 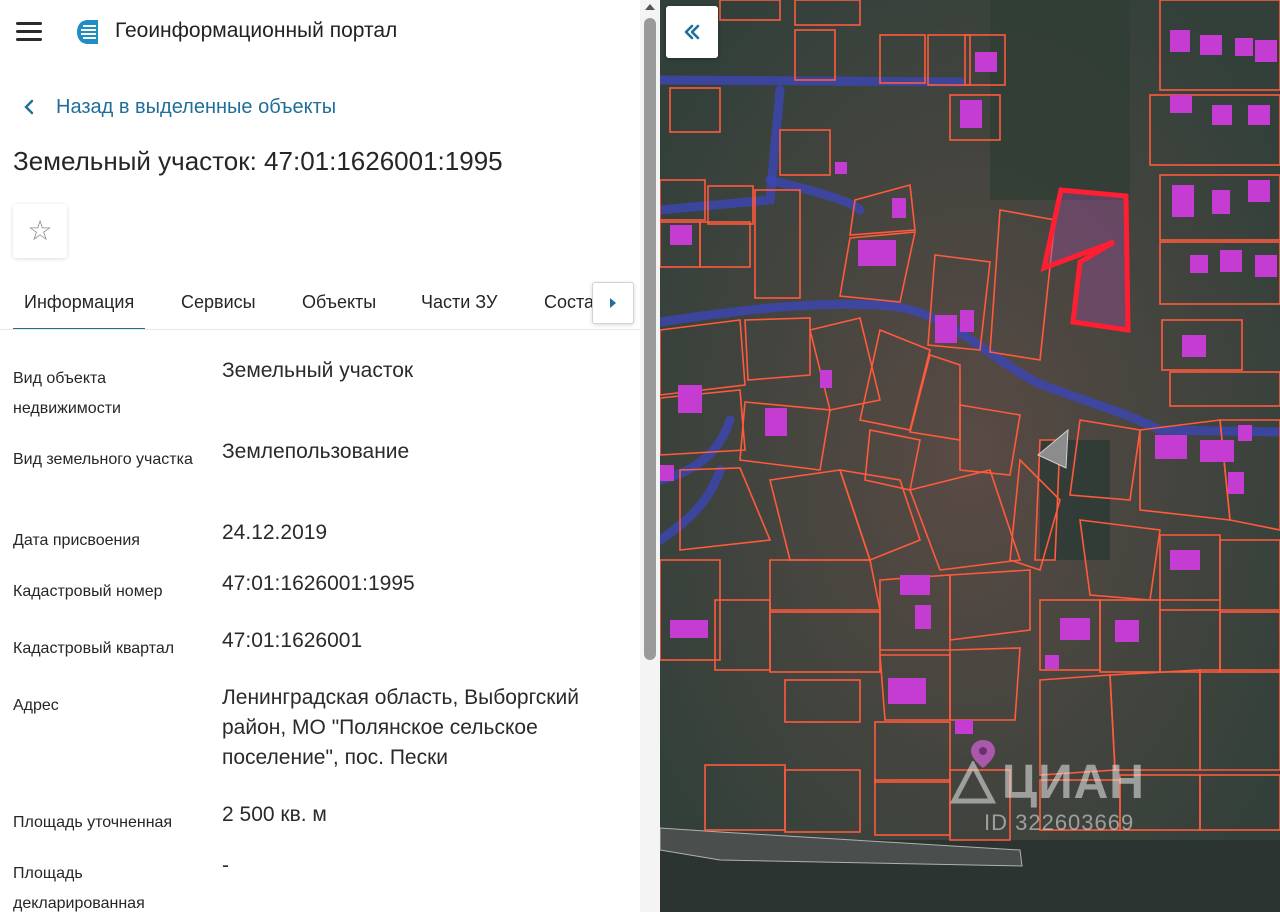 What do you see at coordinates (103, 459) in the screenshot?
I see `property-label: Вид земельного участка` at bounding box center [103, 459].